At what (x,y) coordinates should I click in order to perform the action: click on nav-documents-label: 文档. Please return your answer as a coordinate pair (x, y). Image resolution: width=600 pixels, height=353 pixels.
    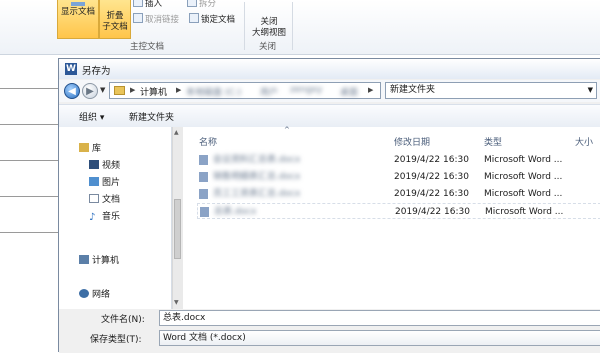
    Looking at the image, I should click on (111, 200).